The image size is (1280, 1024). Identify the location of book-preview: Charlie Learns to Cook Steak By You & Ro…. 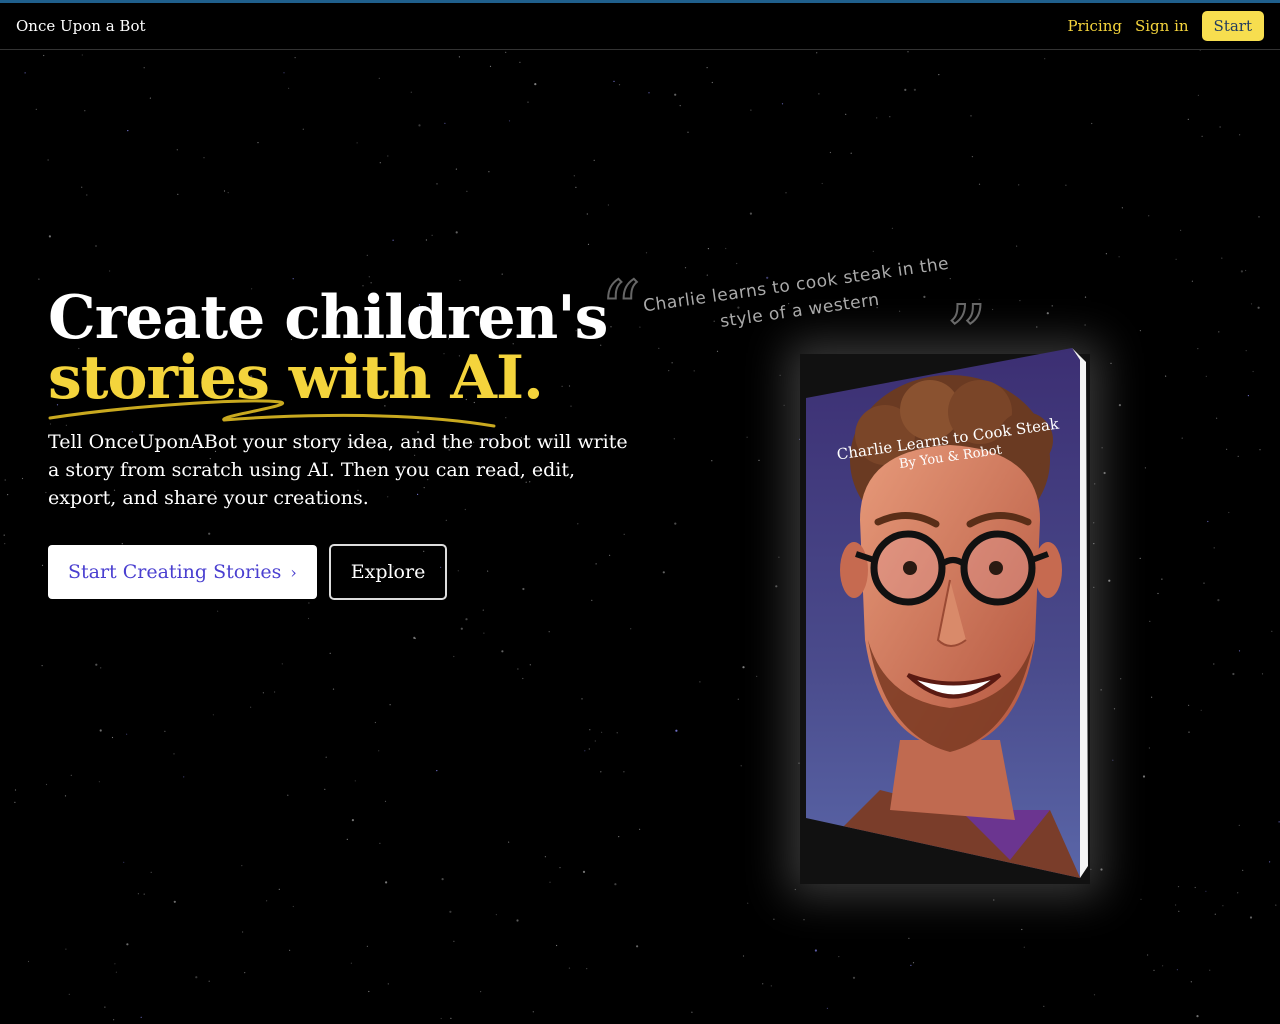
(950, 620).